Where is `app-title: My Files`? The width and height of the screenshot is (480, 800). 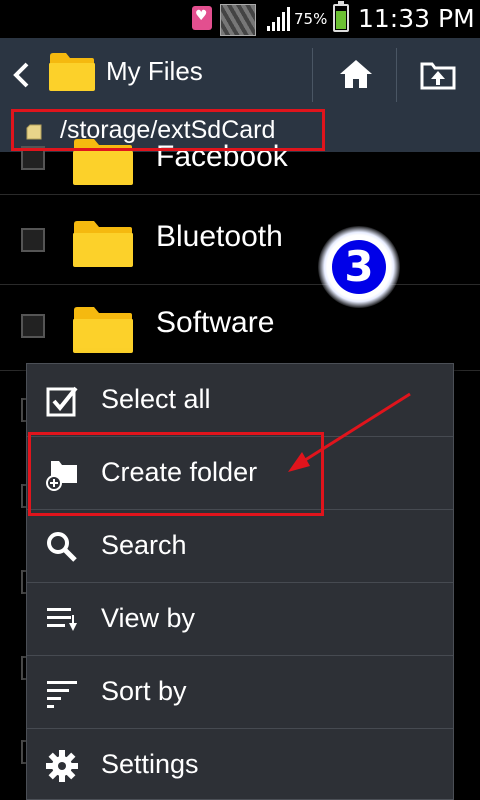 app-title: My Files is located at coordinates (154, 71).